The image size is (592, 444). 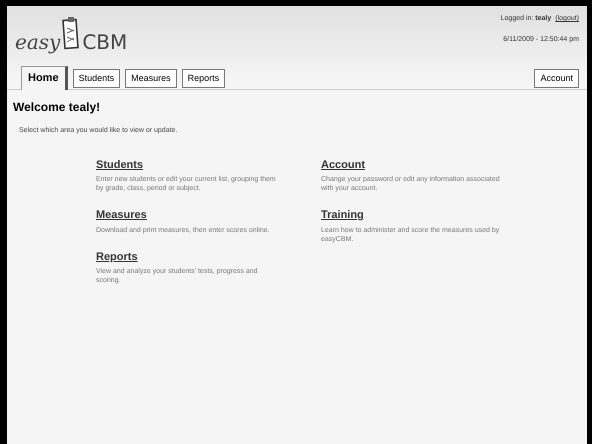 I want to click on section-link: Training, so click(x=342, y=215).